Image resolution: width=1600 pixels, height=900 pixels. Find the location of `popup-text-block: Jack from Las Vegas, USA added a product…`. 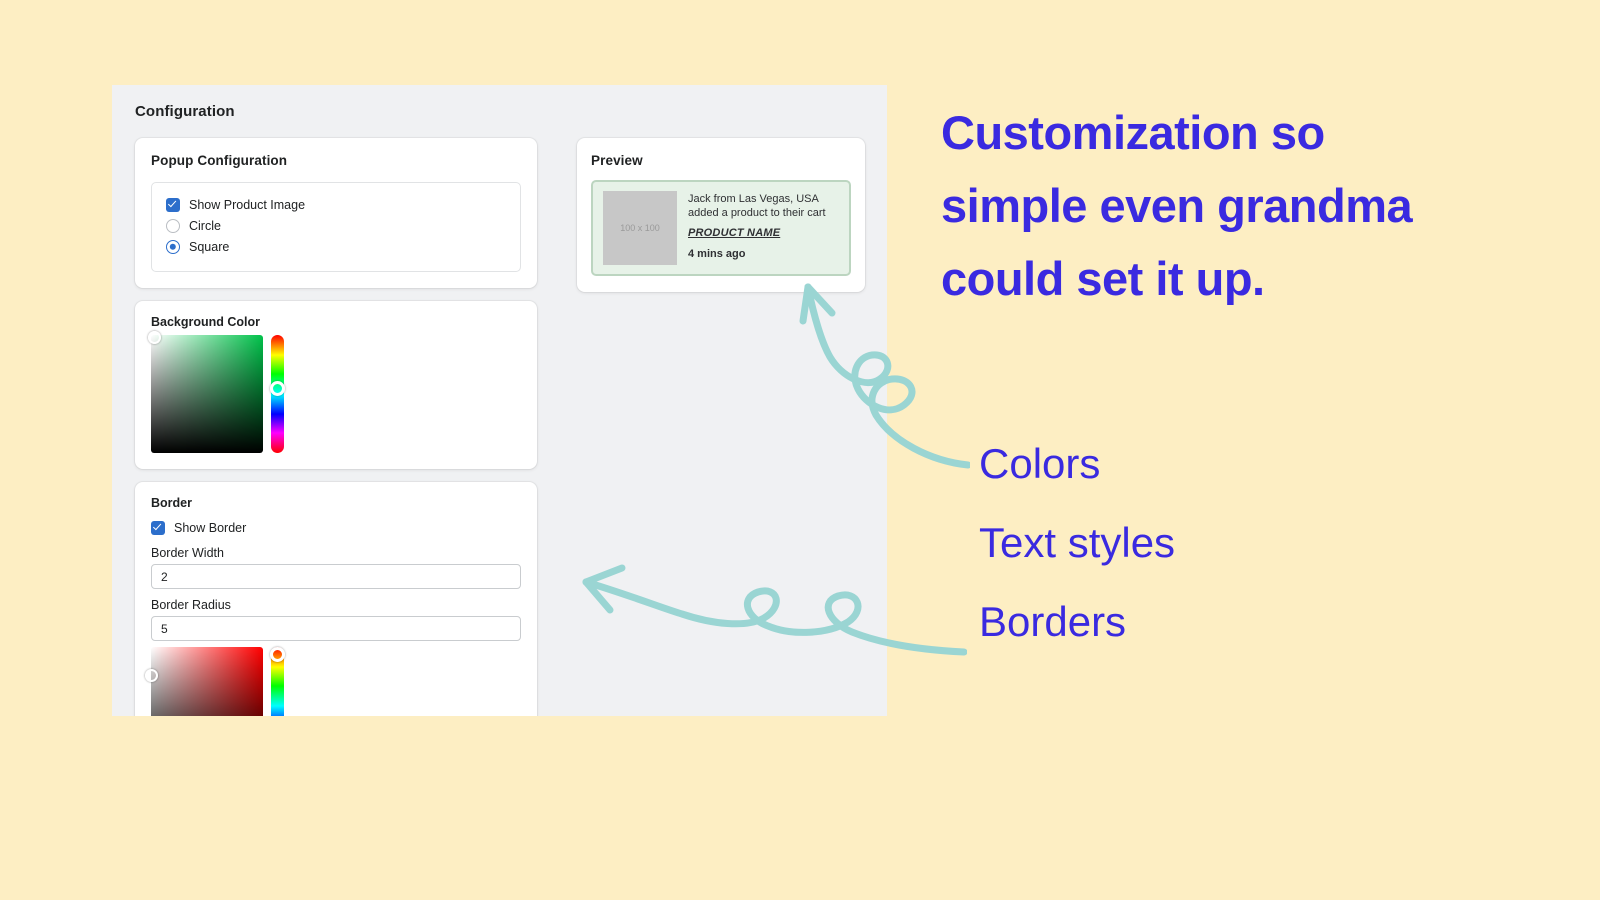

popup-text-block: Jack from Las Vegas, USA added a product… is located at coordinates (763, 228).